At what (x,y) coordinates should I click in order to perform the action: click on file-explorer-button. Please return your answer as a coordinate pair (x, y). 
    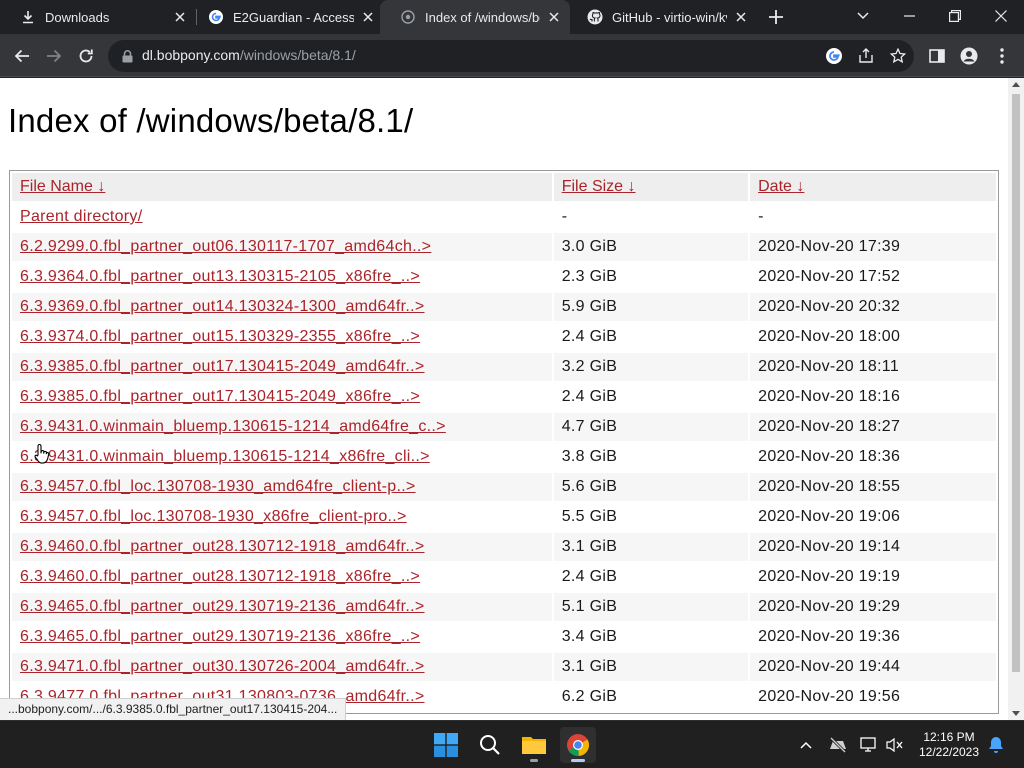
    Looking at the image, I should click on (534, 745).